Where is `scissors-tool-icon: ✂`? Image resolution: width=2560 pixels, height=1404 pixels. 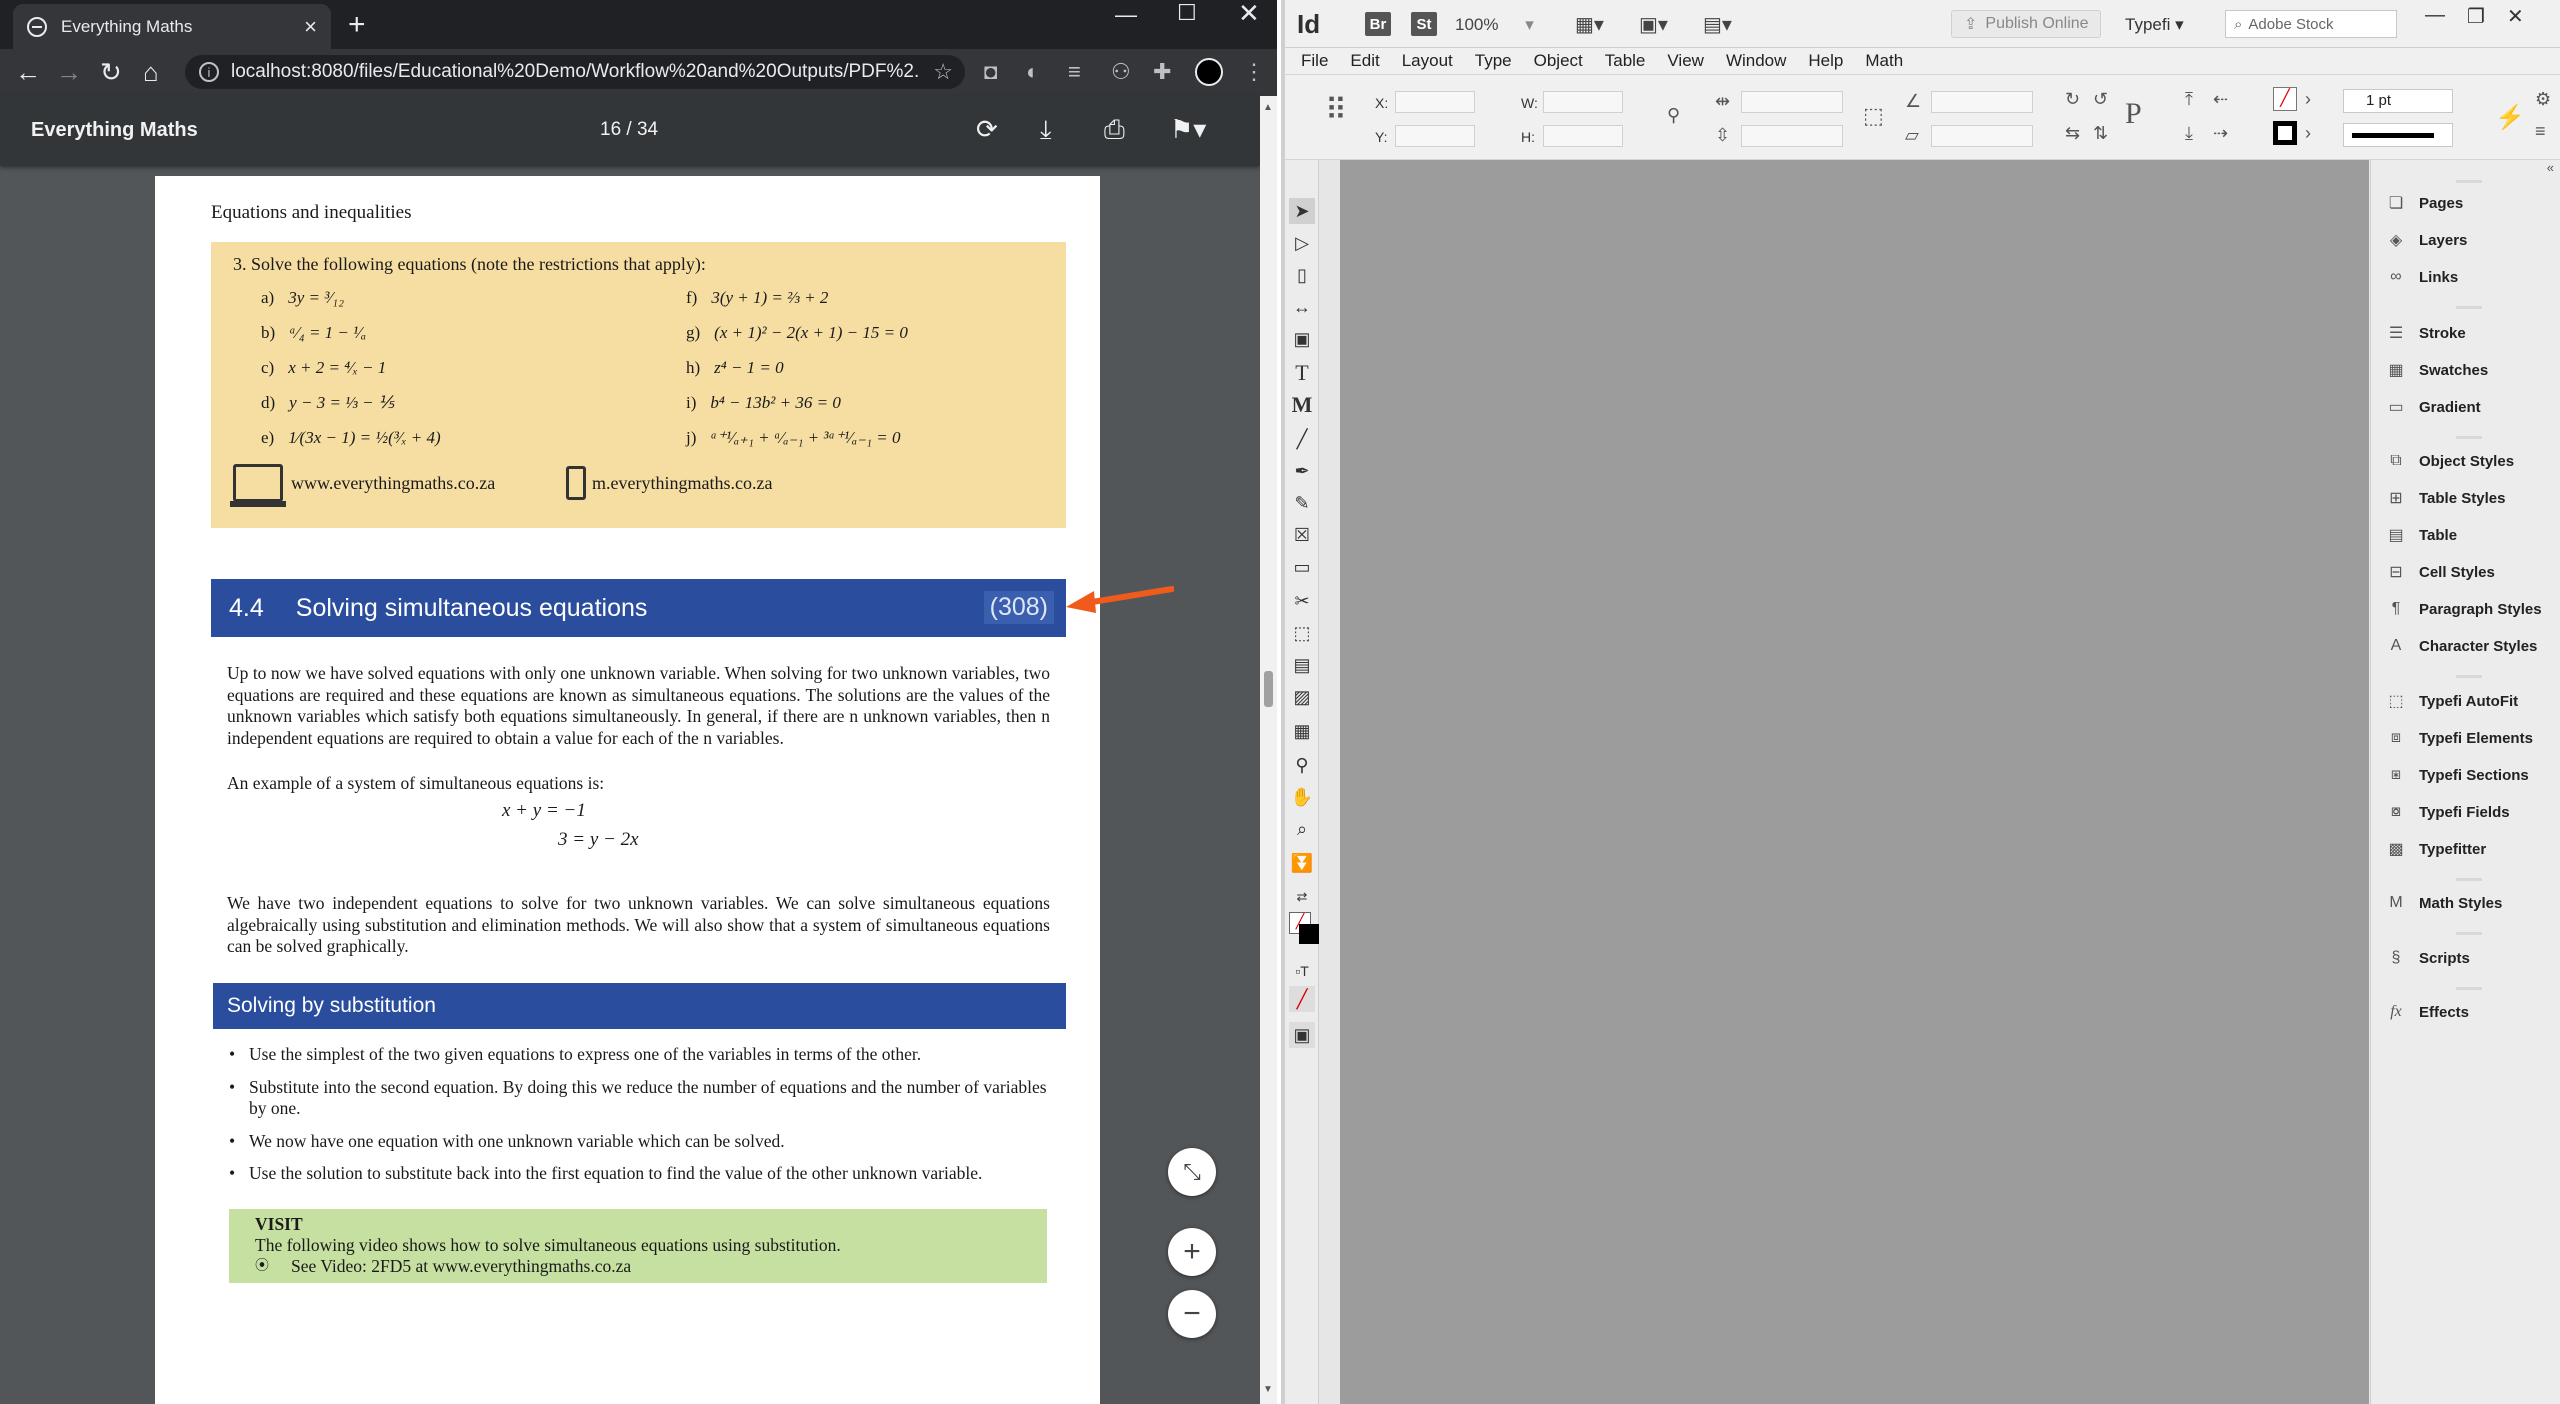 scissors-tool-icon: ✂ is located at coordinates (1302, 601).